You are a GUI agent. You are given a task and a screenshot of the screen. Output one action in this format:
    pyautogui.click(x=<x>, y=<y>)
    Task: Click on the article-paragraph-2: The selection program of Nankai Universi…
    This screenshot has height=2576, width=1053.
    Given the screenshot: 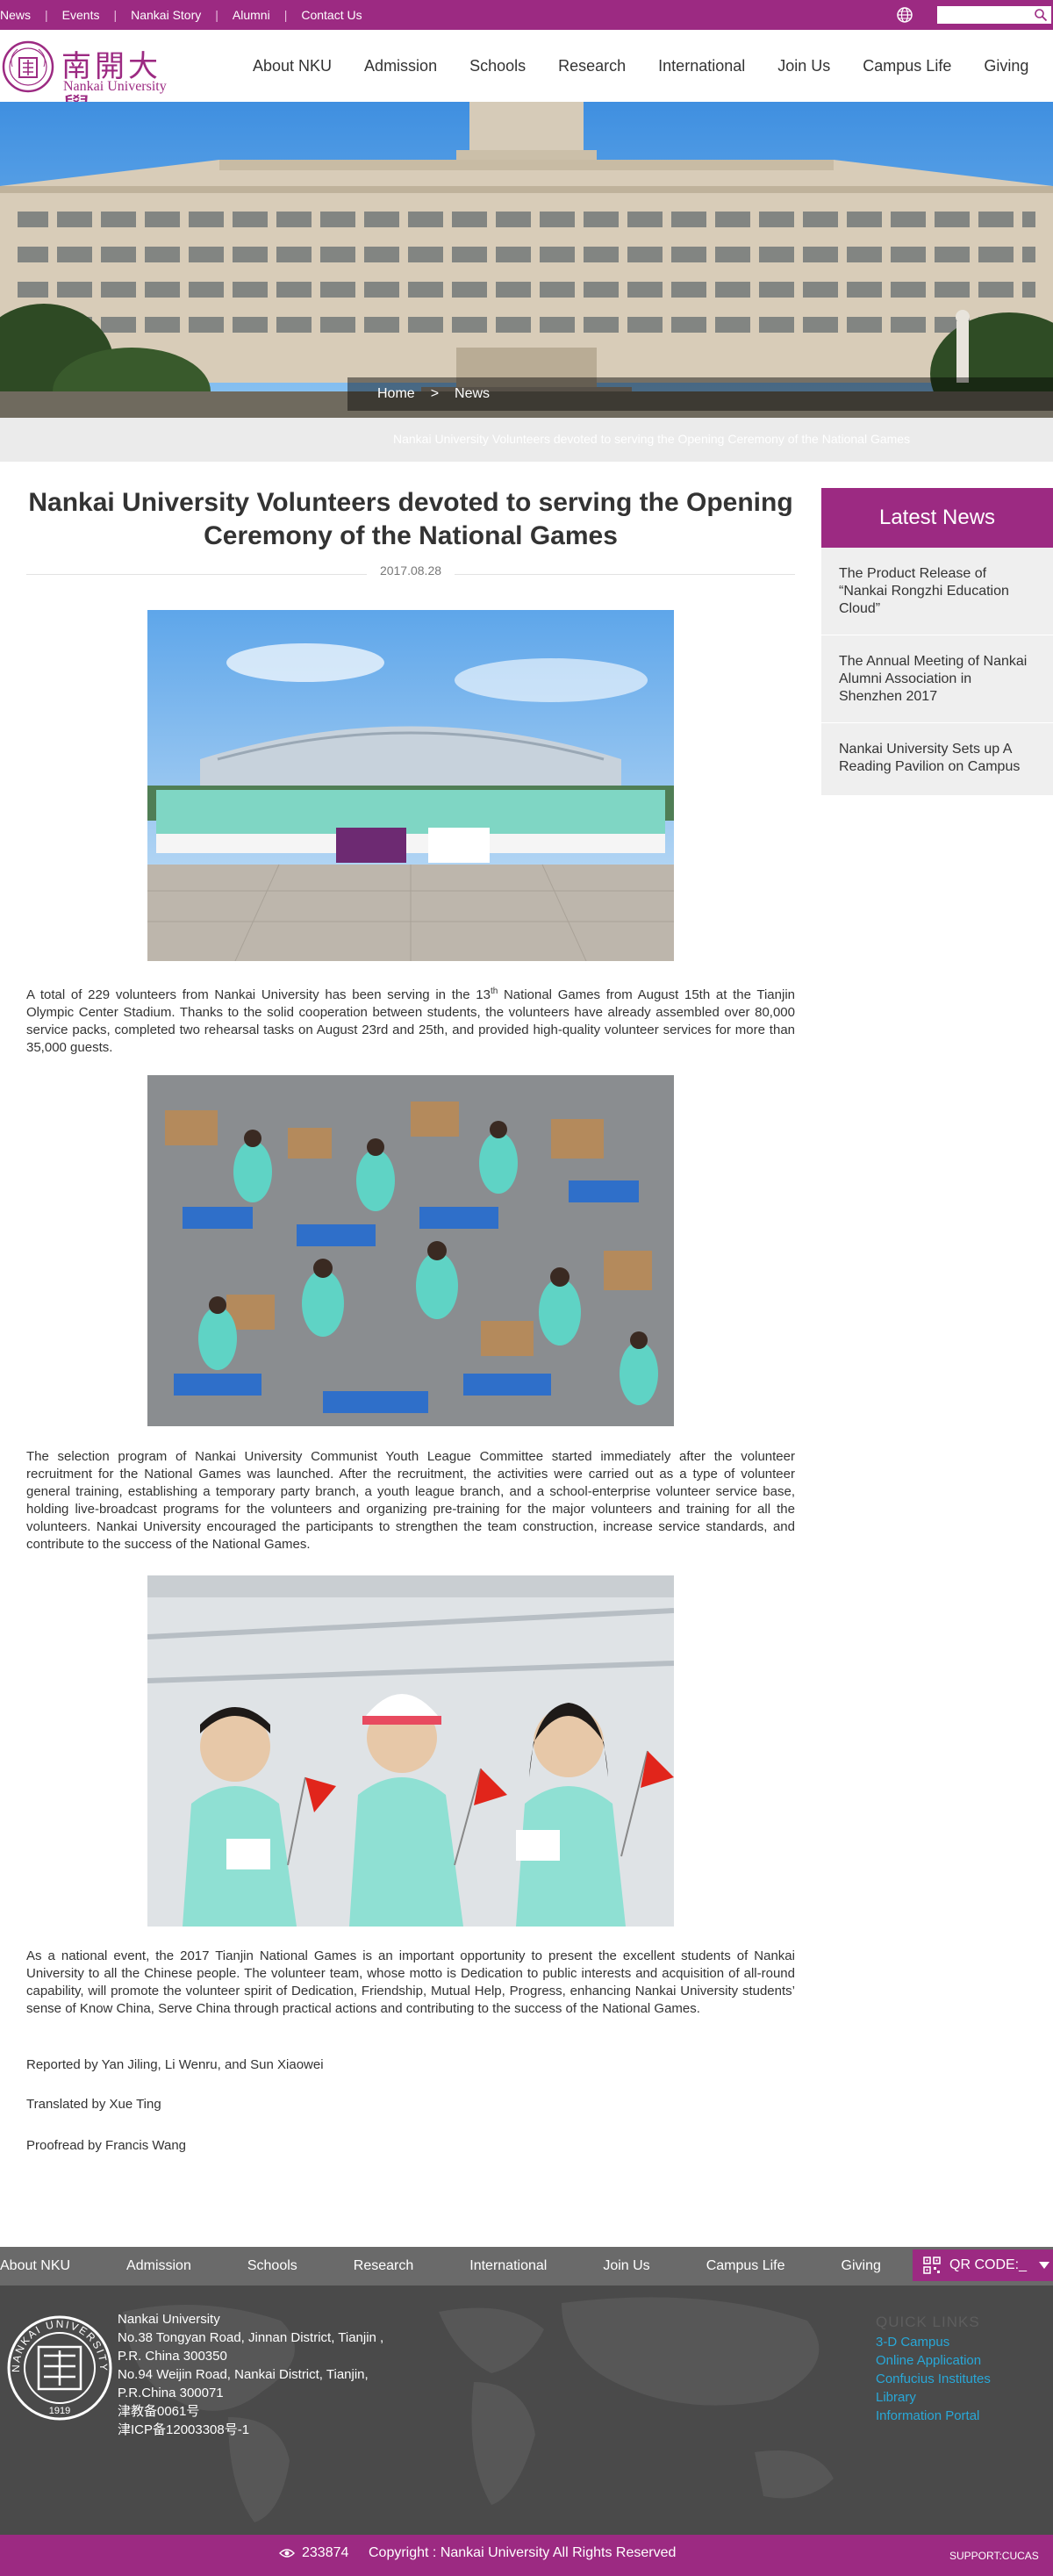 What is the action you would take?
    pyautogui.click(x=410, y=1500)
    